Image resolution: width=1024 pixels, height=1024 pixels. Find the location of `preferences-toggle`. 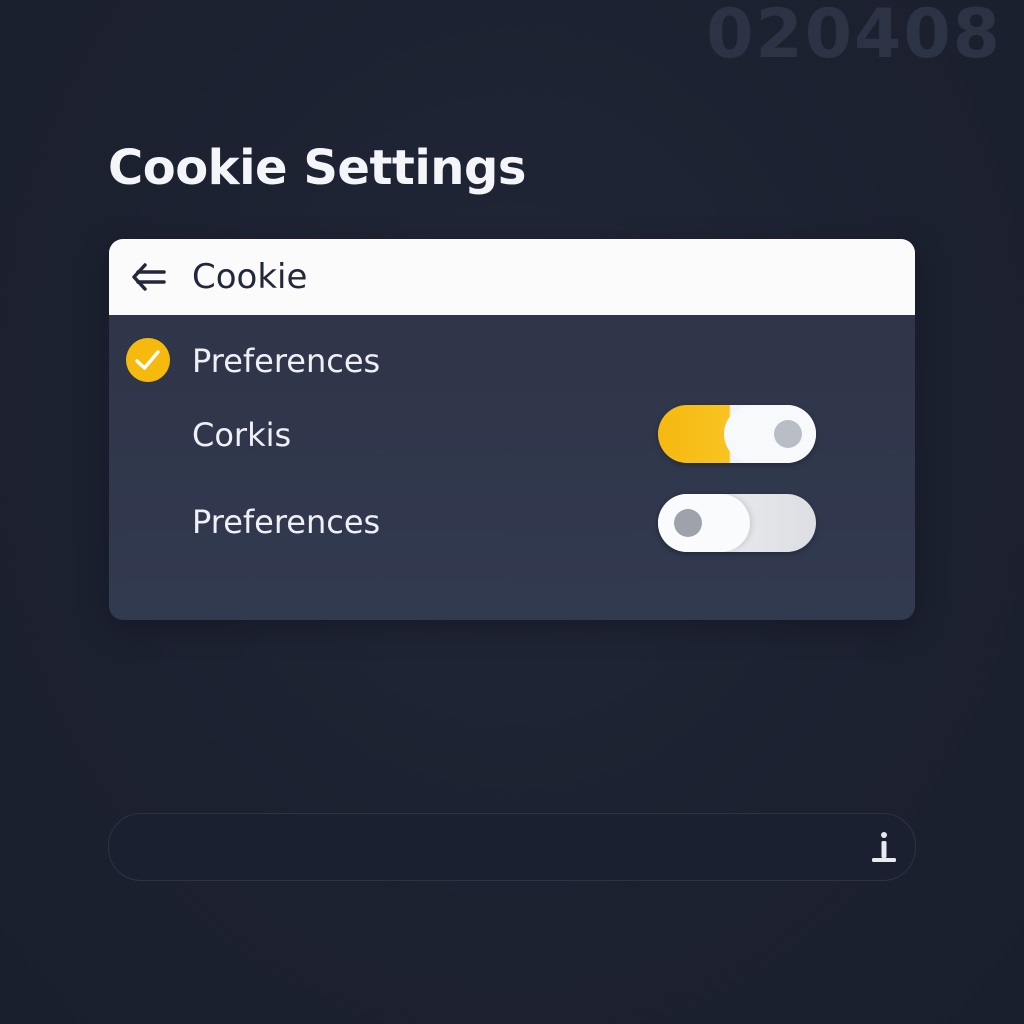

preferences-toggle is located at coordinates (737, 523).